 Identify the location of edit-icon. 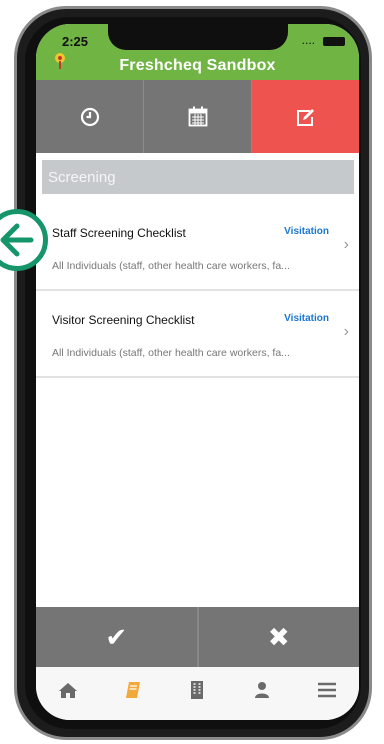
(305, 117).